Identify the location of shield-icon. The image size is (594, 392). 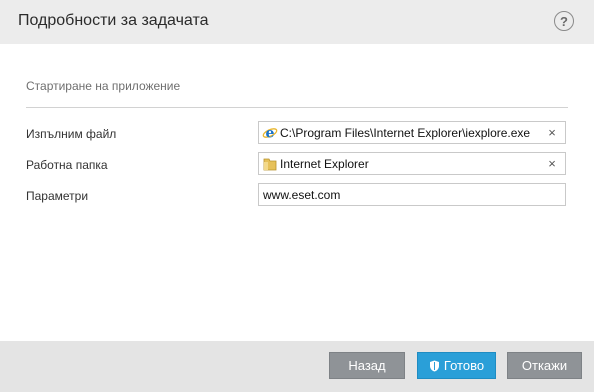
(434, 365).